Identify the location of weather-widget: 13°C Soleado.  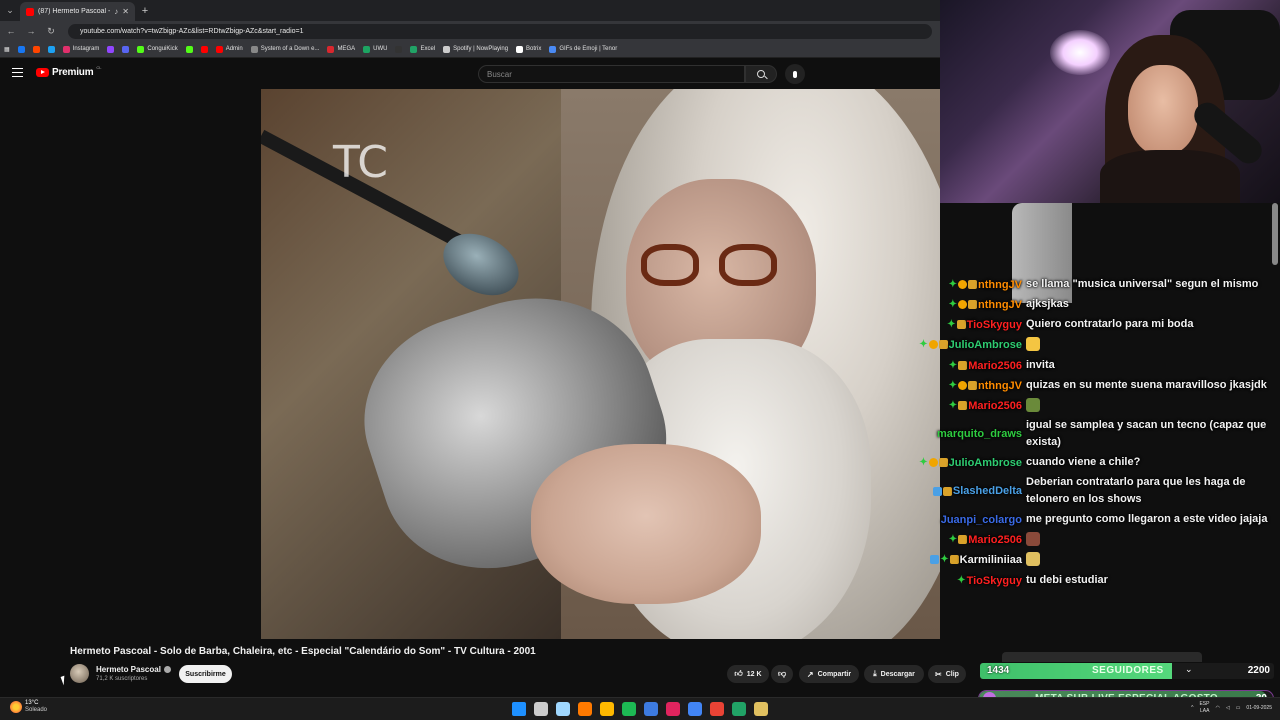
(28, 707).